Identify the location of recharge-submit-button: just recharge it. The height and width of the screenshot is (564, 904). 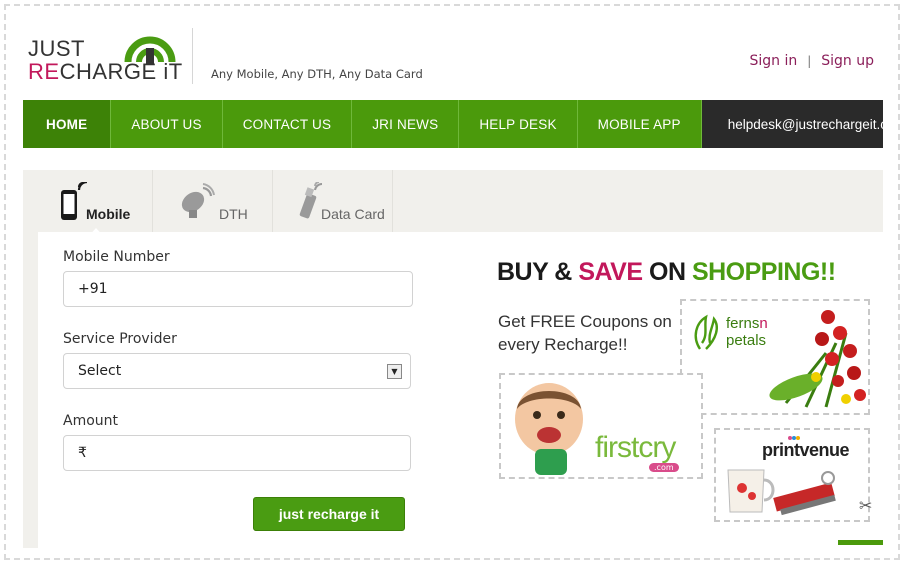
(329, 514).